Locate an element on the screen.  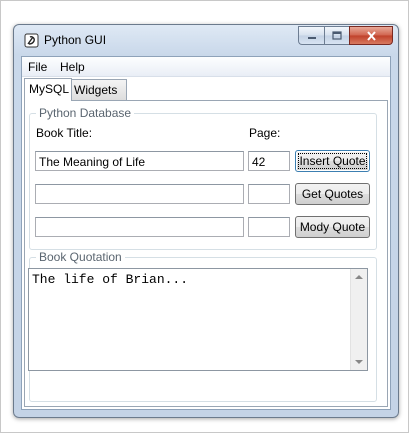
scroll-up-button is located at coordinates (359, 277).